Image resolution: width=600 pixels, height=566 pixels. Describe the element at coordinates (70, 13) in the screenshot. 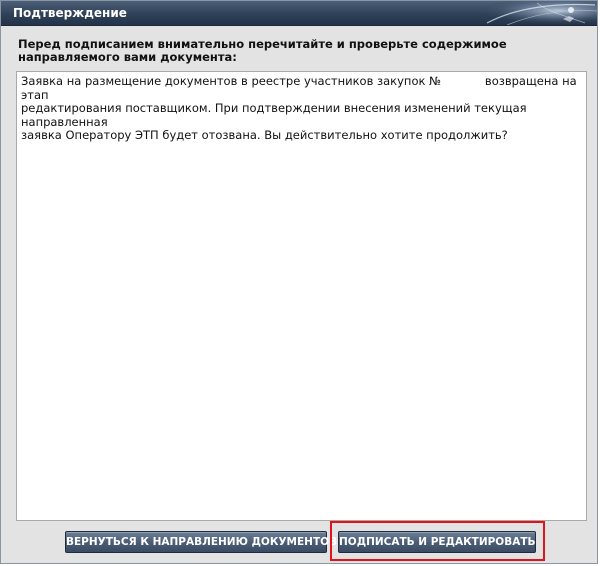

I see `dialog-title: Подтверждение` at that location.